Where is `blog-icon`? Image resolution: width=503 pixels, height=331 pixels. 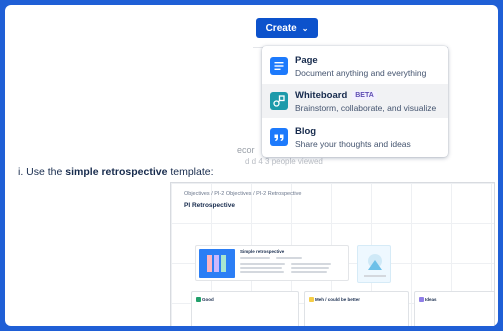
blog-icon is located at coordinates (279, 137).